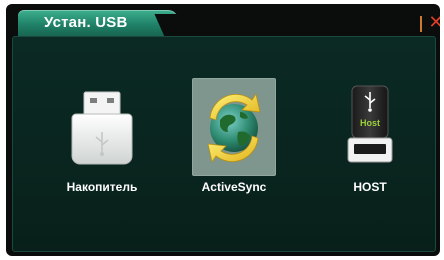 This screenshot has height=260, width=444. I want to click on usb-flash-drive-icon, so click(102, 128).